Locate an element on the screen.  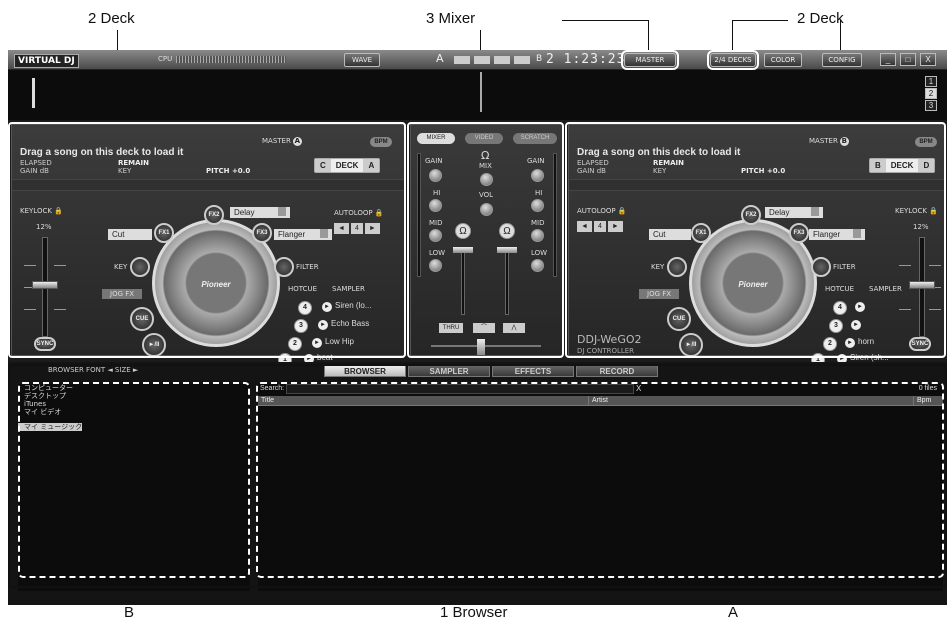
minimize-icon: _ is located at coordinates (888, 59).